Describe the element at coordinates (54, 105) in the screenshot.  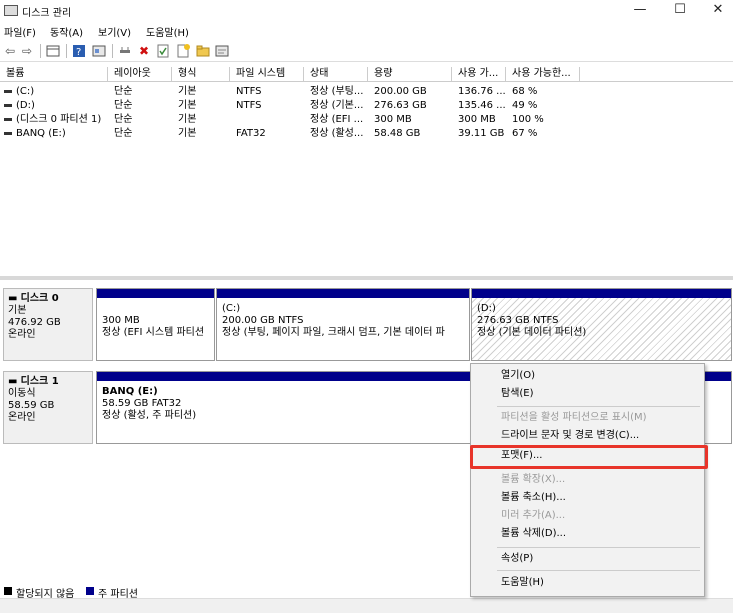
I see `volume-name: (D:)` at that location.